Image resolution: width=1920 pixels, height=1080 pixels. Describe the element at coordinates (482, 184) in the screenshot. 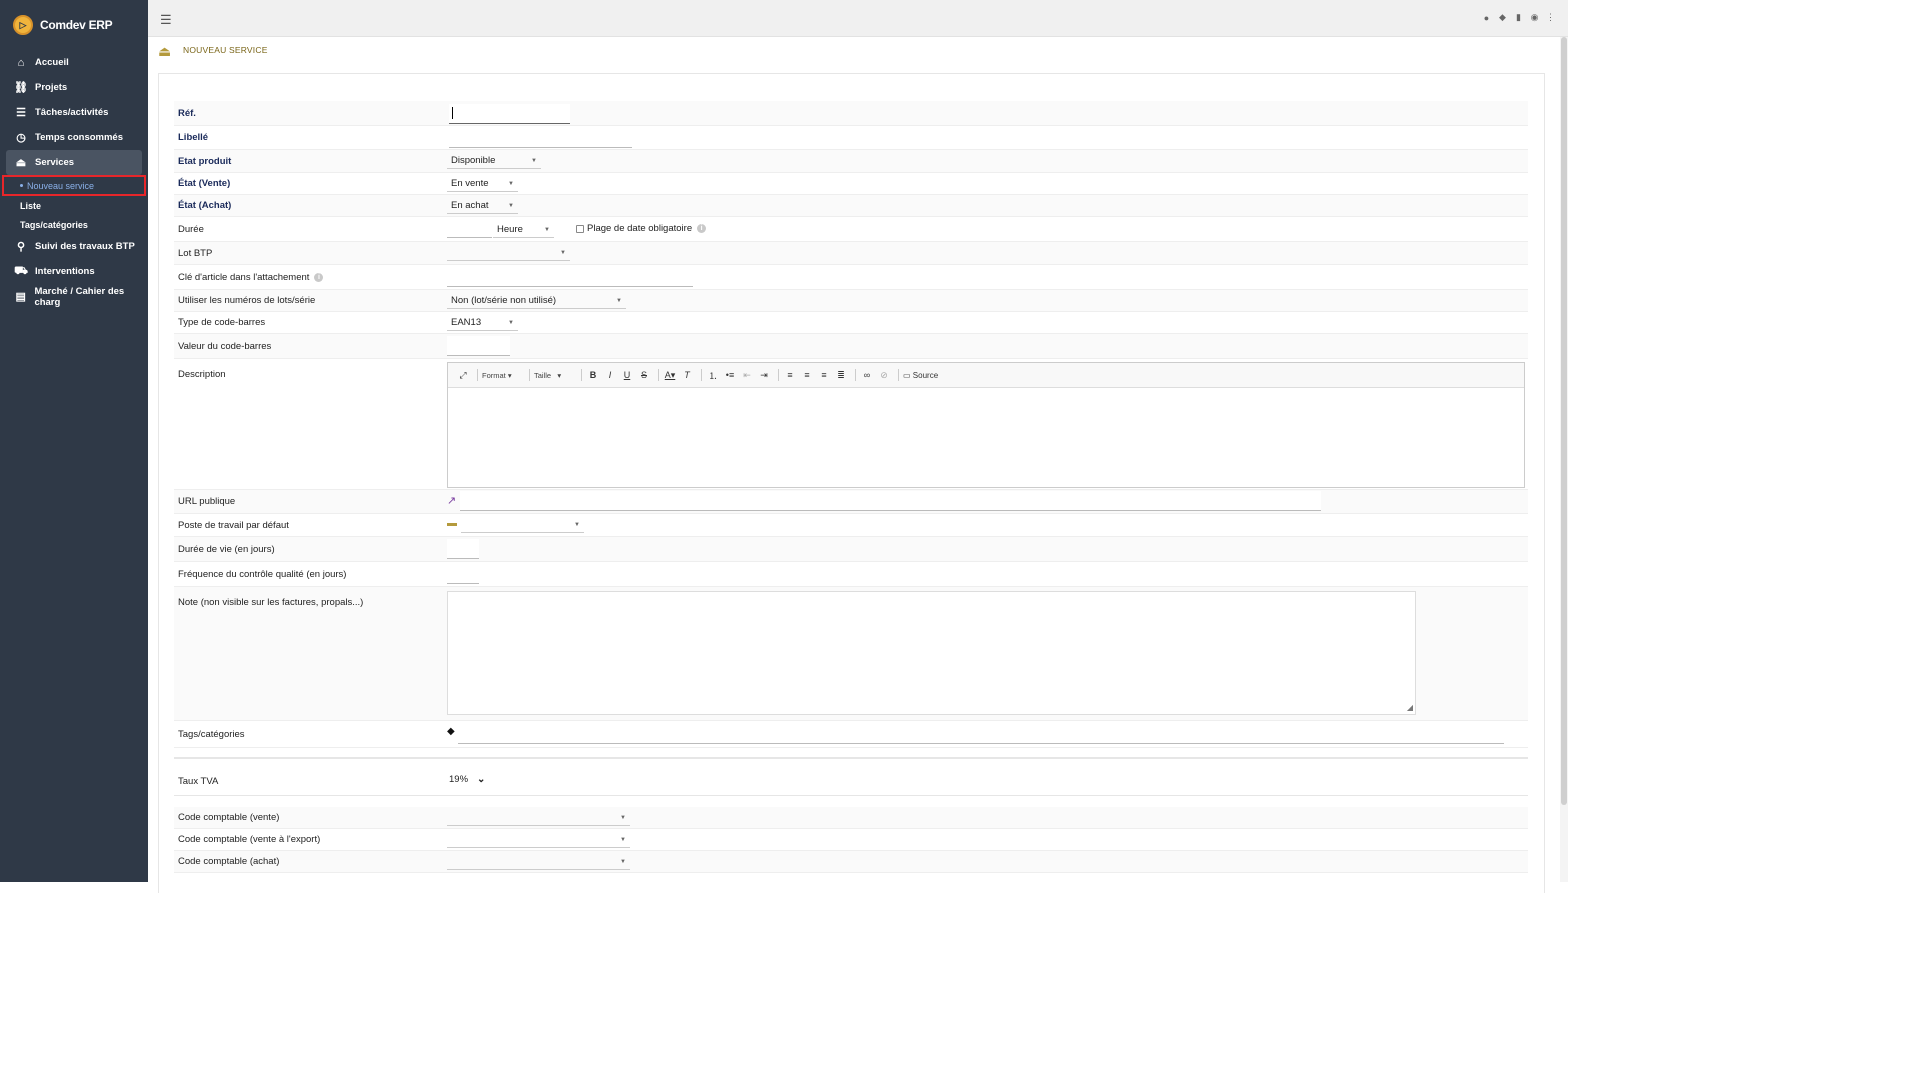

I see `etat-vente-select: En vente ▼` at that location.